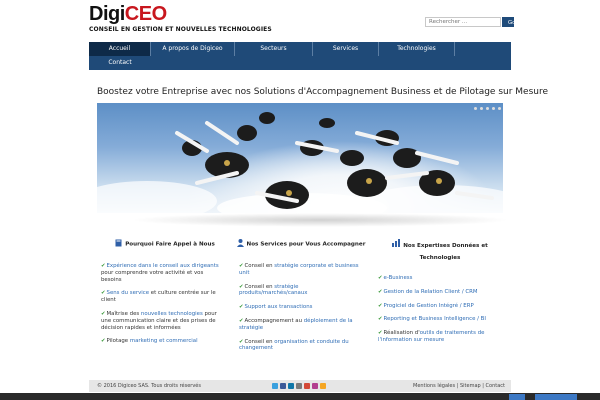 The height and width of the screenshot is (400, 600). What do you see at coordinates (440, 251) in the screenshot?
I see `column-title-expertises: Nos Expertises Données et Technologies` at bounding box center [440, 251].